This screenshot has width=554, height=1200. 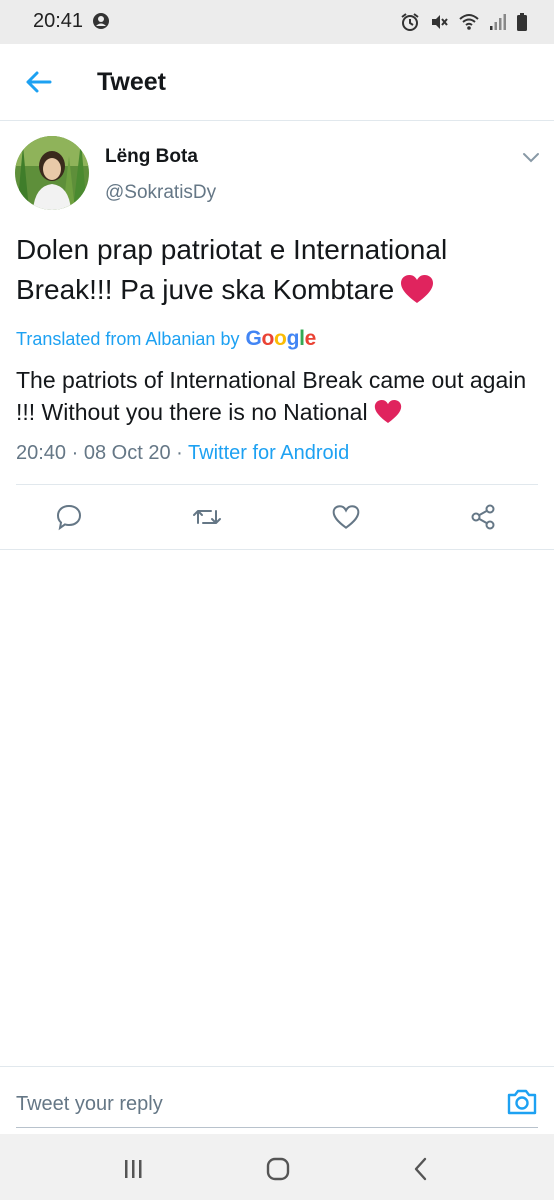 I want to click on back-icon, so click(x=420, y=1169).